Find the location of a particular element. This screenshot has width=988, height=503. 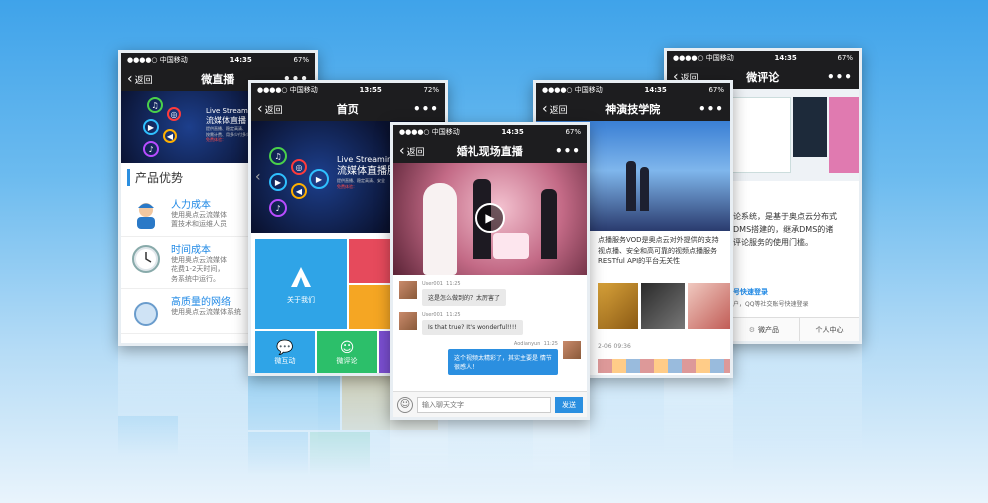

logo-icon is located at coordinates (301, 277).